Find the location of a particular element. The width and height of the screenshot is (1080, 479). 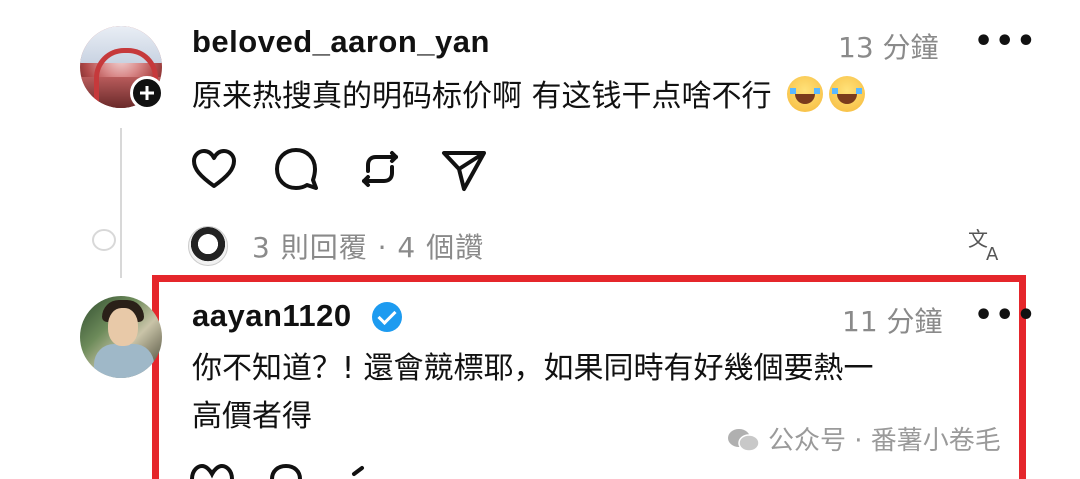

follow-plus-icon is located at coordinates (147, 93).